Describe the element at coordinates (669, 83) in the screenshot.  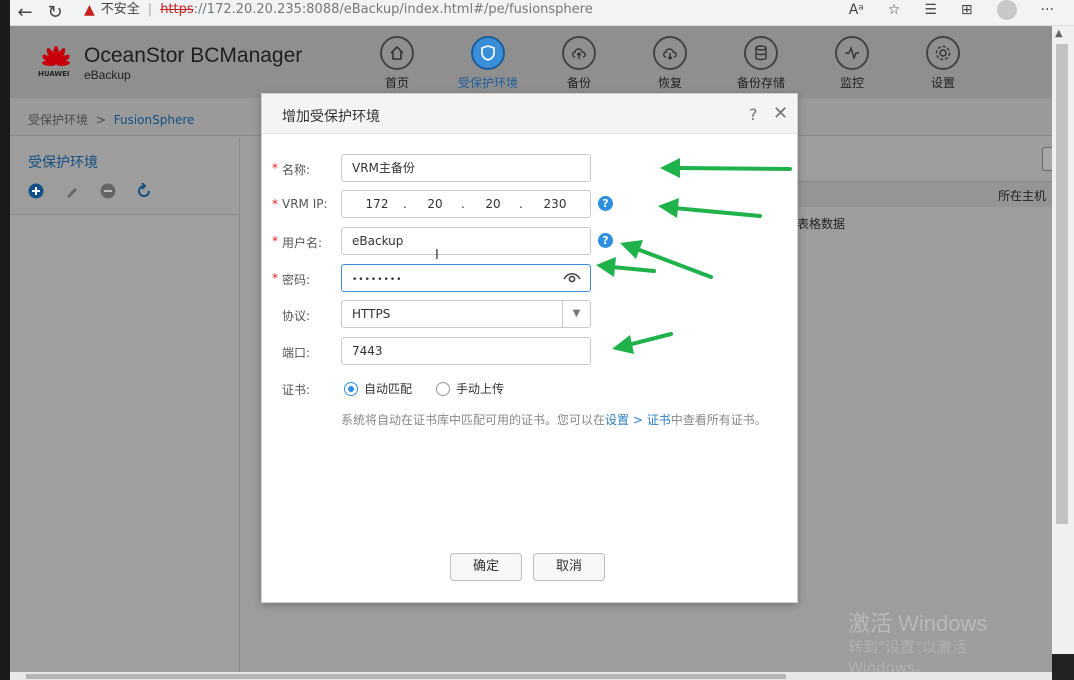
I see `nav-label: 恢复` at that location.